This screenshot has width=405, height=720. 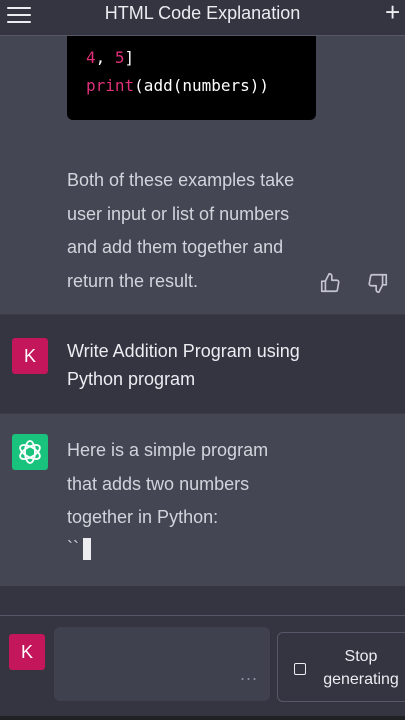 I want to click on code-line: 4, 5], so click(x=110, y=57).